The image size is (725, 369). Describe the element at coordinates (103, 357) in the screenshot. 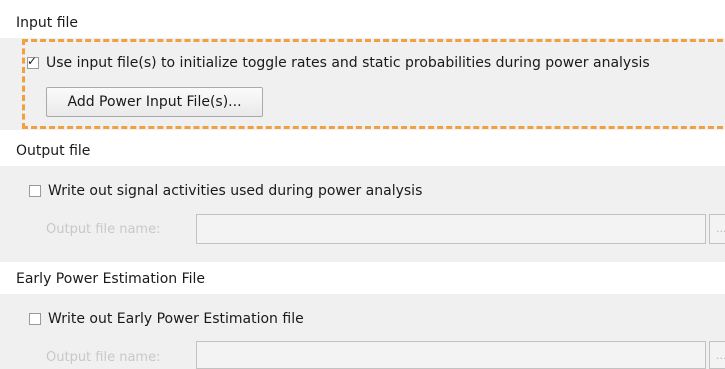

I see `early-output-file-name-label: Output file name:` at that location.